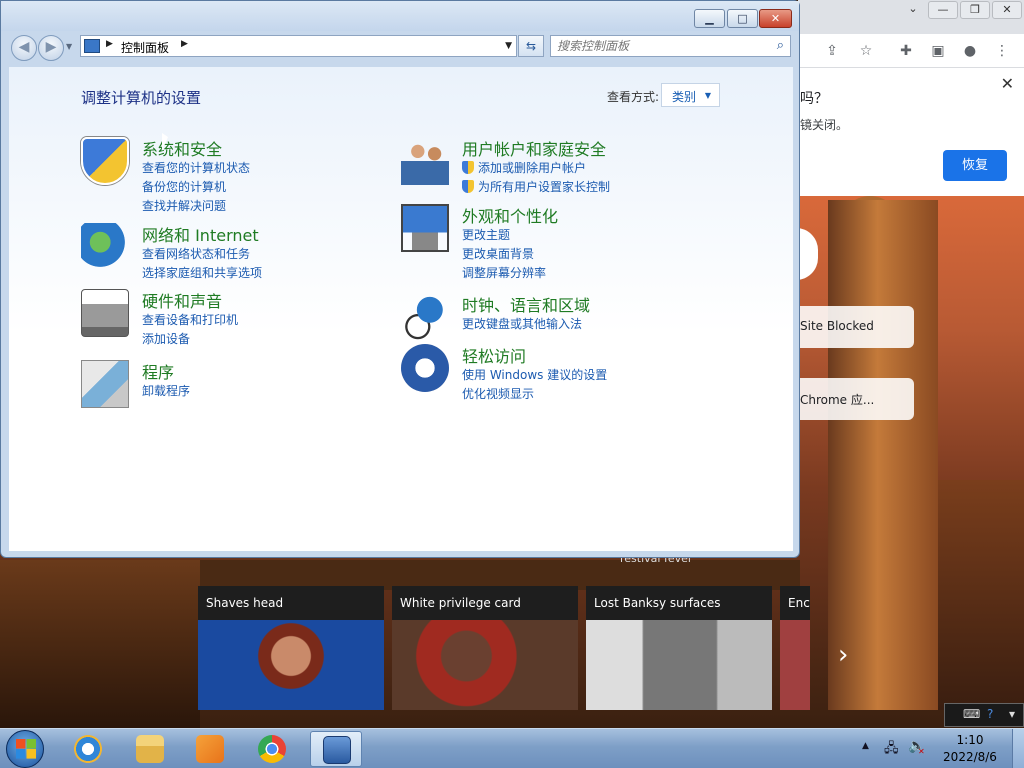 This screenshot has width=1024, height=768. I want to click on category-link: 更改键盘或其他输入法, so click(522, 323).